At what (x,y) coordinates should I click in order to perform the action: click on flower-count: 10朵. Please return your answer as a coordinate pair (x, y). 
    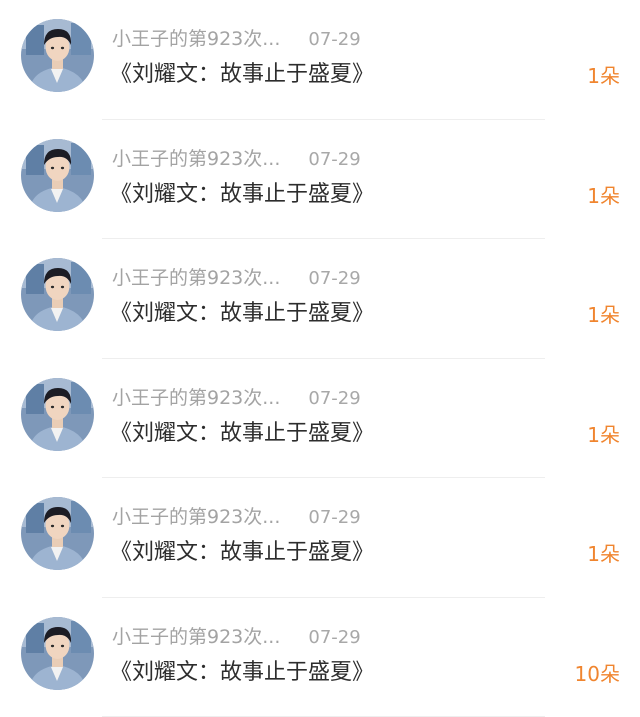
    Looking at the image, I should click on (597, 674).